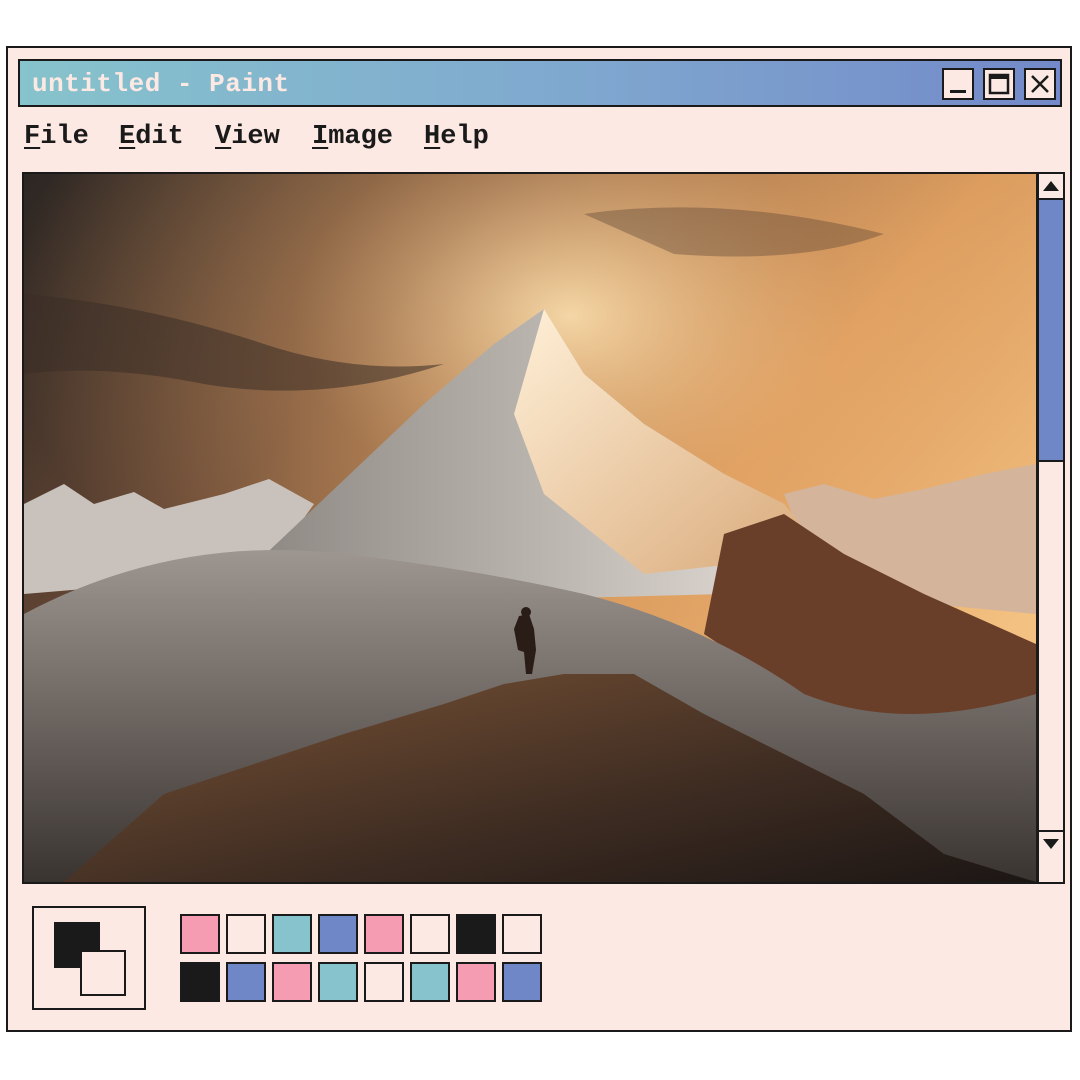 The image size is (1080, 1080). What do you see at coordinates (540, 83) in the screenshot?
I see `title-bar: untitled - Paint` at bounding box center [540, 83].